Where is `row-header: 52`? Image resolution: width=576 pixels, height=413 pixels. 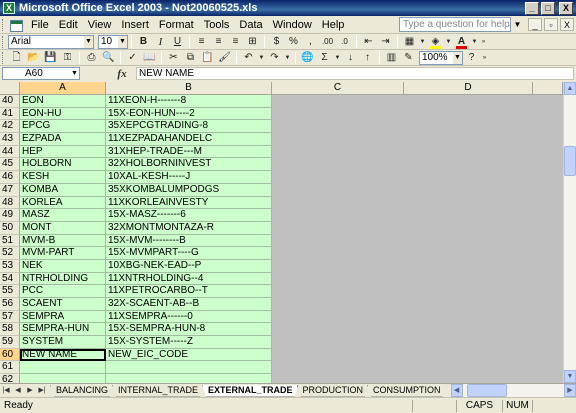
row-header: 52 is located at coordinates (10, 253).